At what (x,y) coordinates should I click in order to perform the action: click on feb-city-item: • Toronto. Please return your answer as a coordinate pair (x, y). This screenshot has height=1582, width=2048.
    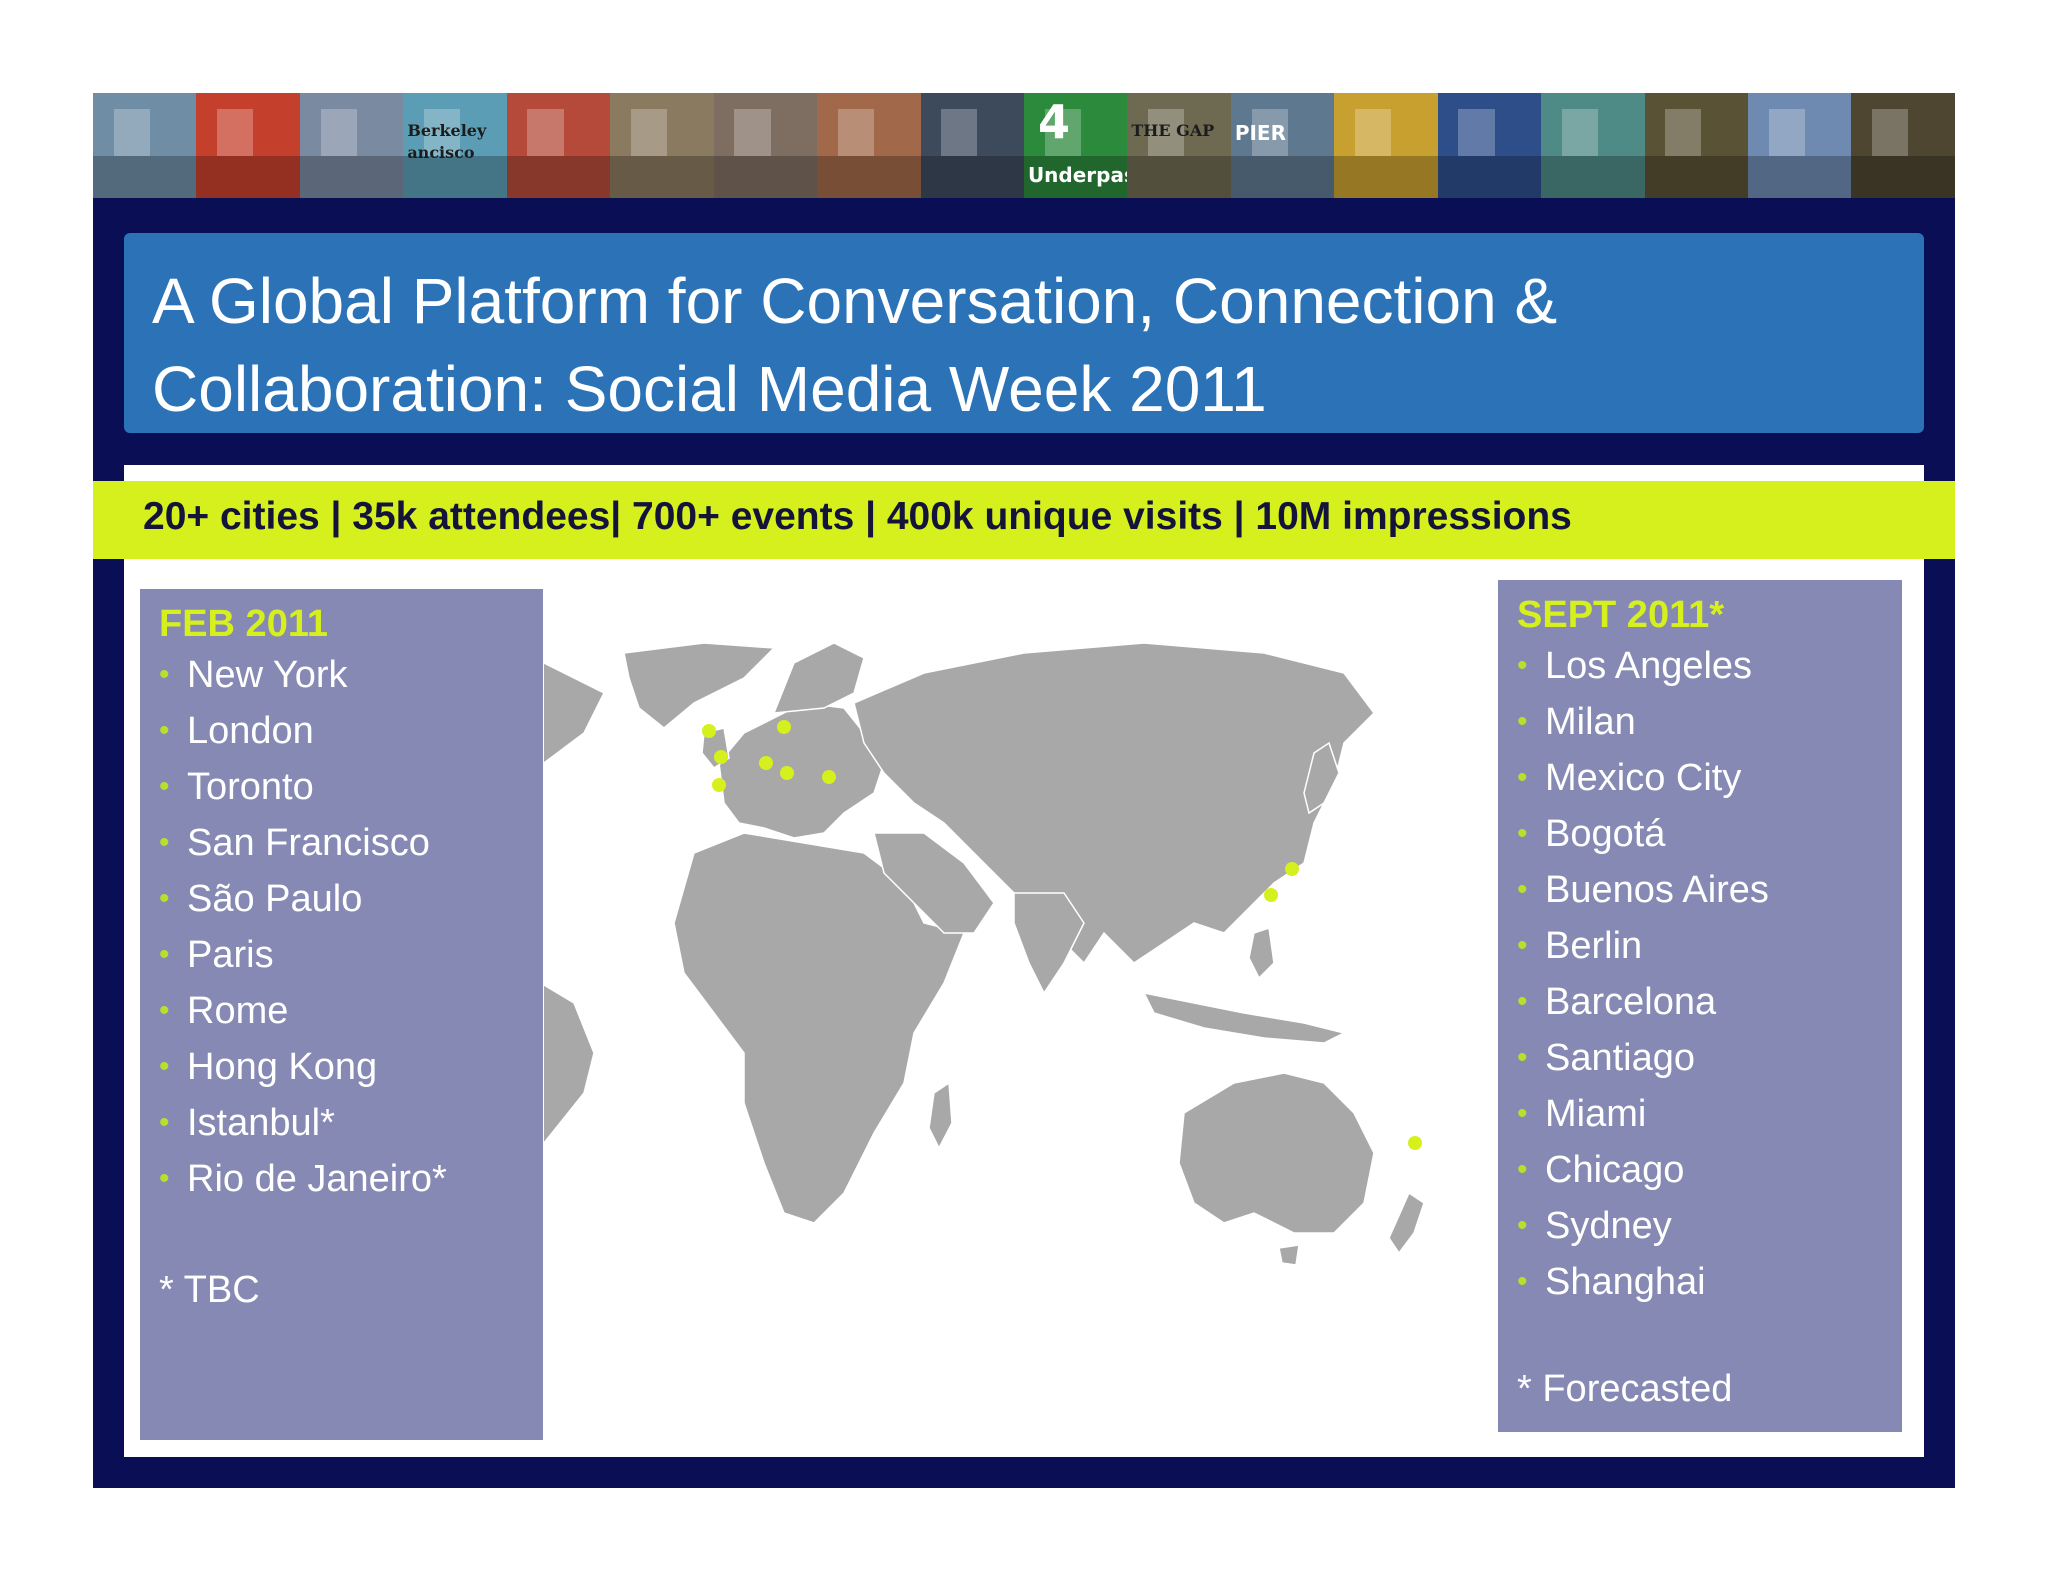
    Looking at the image, I should click on (303, 787).